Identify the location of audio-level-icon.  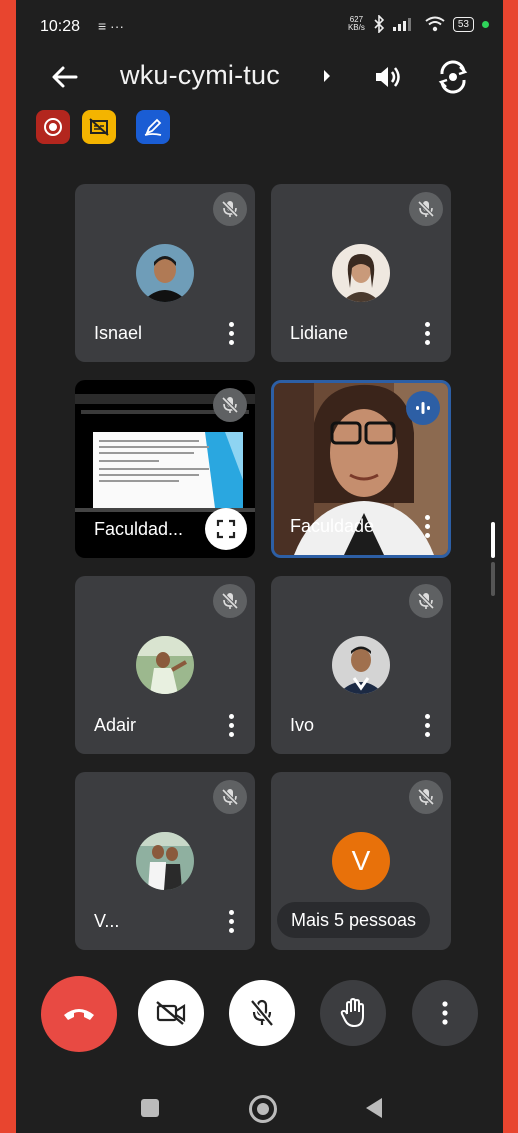
(423, 408).